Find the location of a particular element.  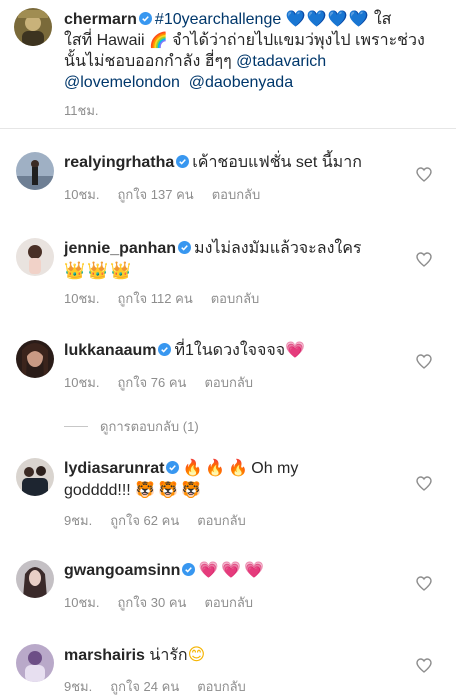

caption-text-2: ใสที่ Hawaii is located at coordinates (107, 40).